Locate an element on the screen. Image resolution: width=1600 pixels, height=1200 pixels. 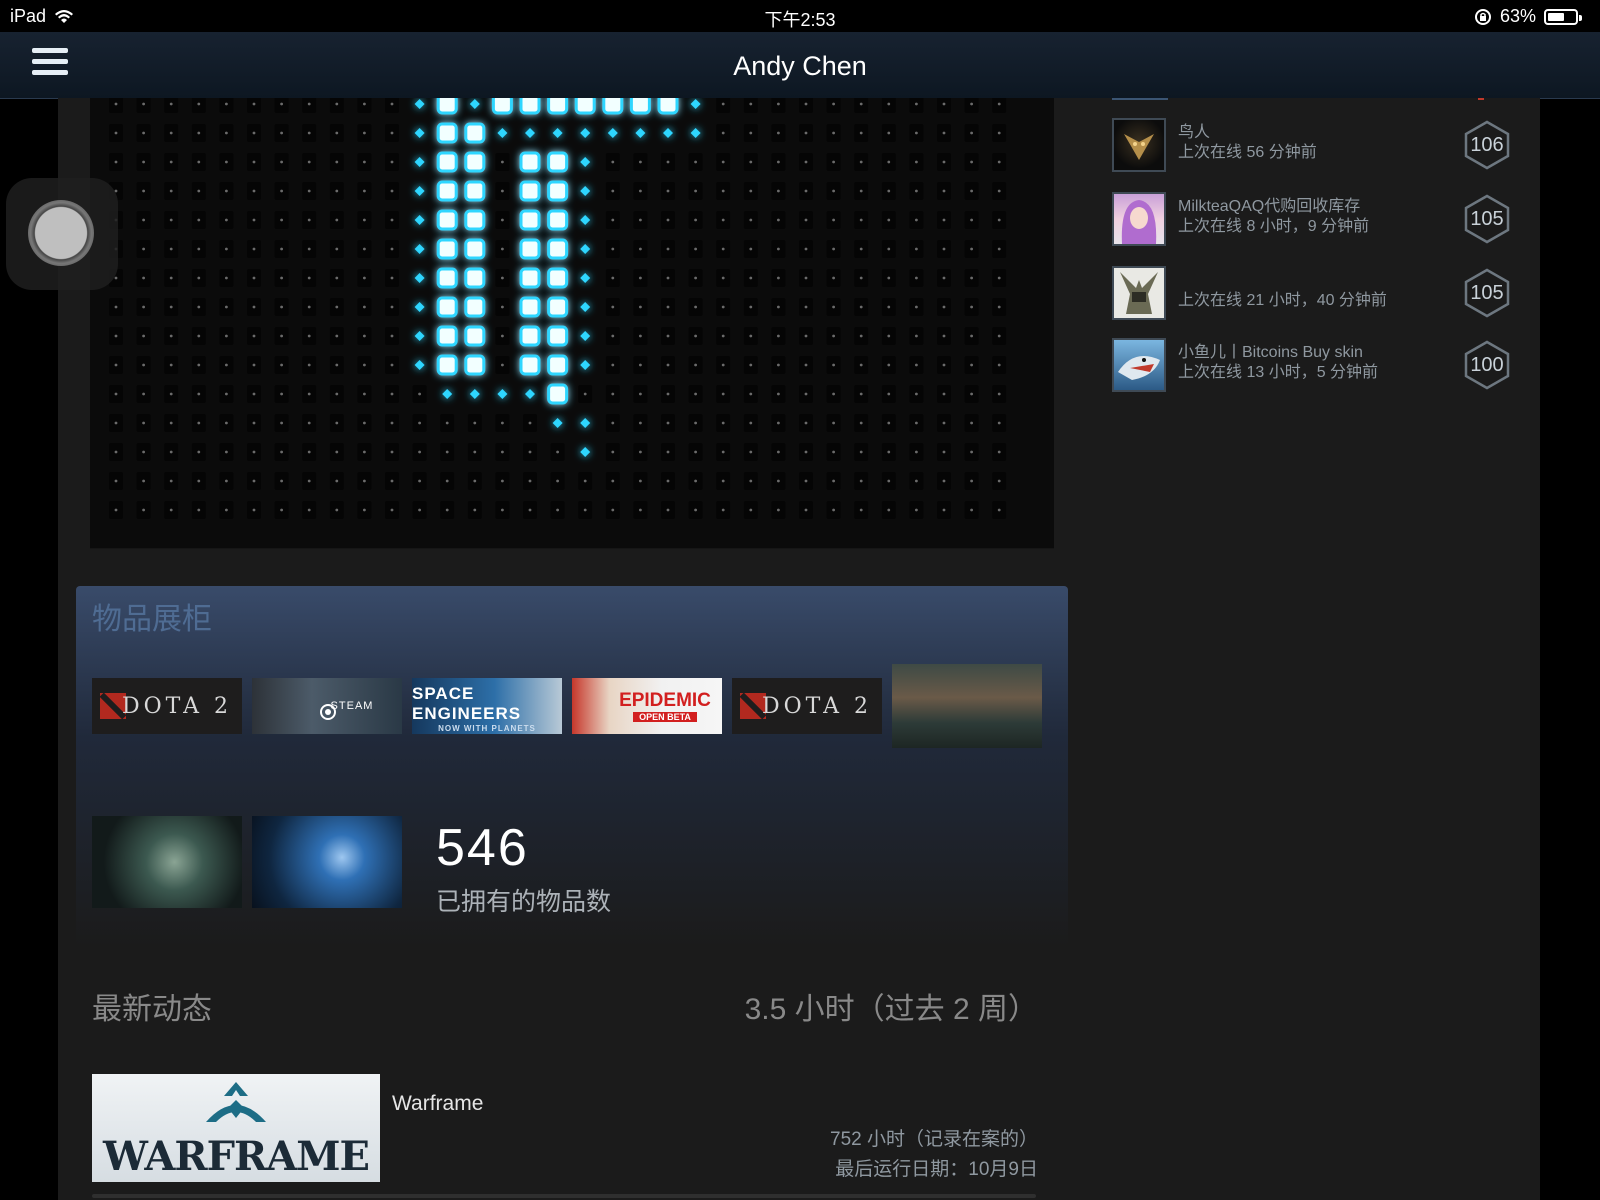
friend-item: MilkteaQAQ代购回收库存 上次在线 8 小时，9 分钟前 105 is located at coordinates (1322, 221).